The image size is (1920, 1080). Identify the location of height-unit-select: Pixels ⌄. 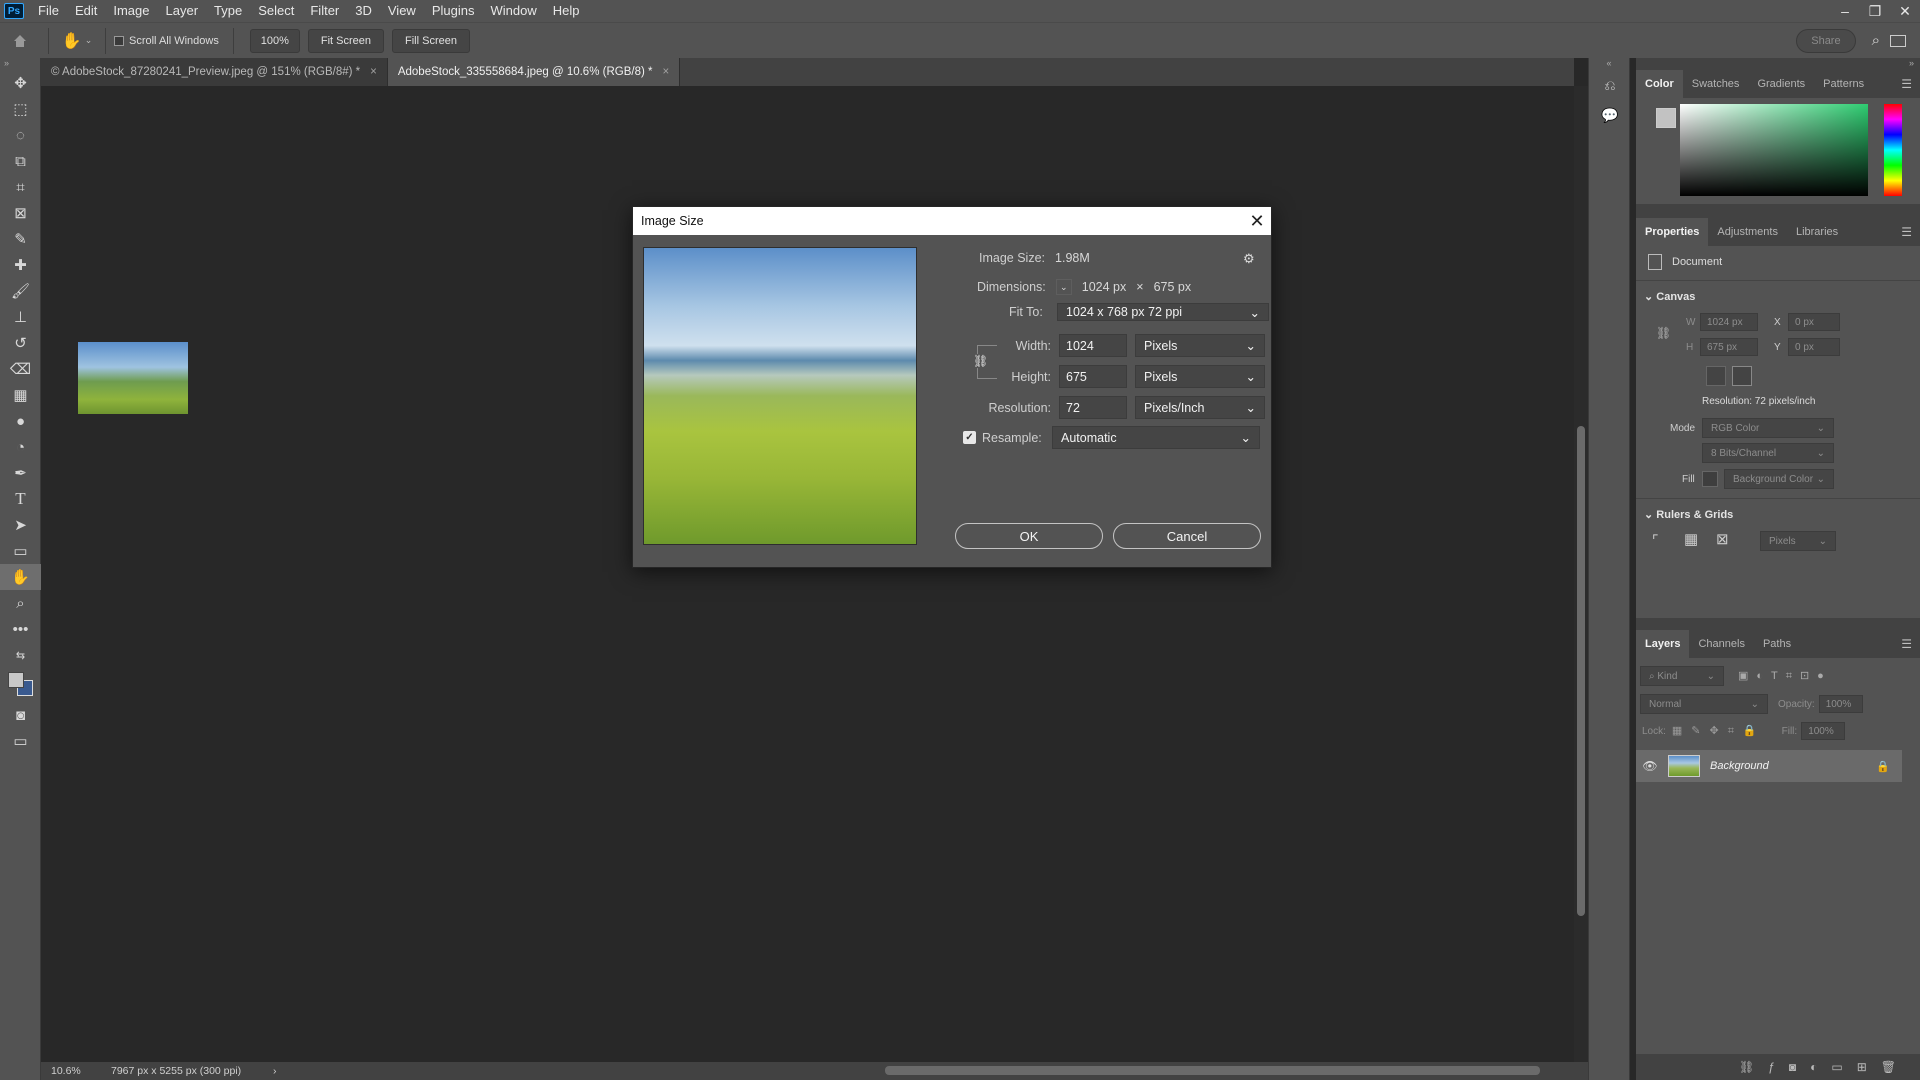
(1200, 376).